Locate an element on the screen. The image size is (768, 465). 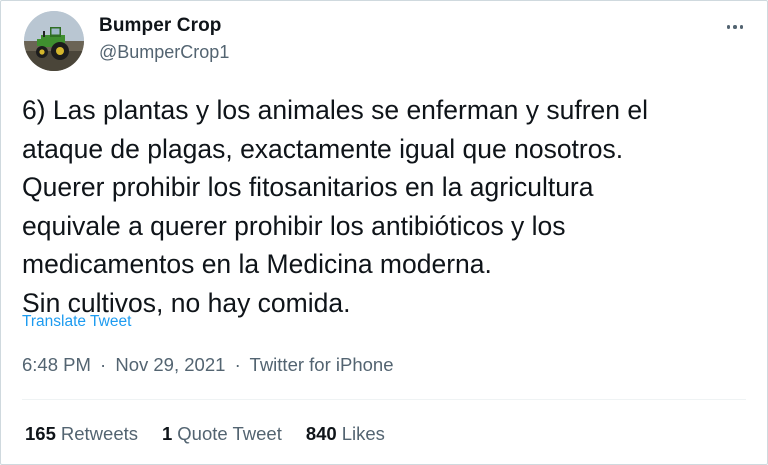
more-options-icon is located at coordinates (728, 27).